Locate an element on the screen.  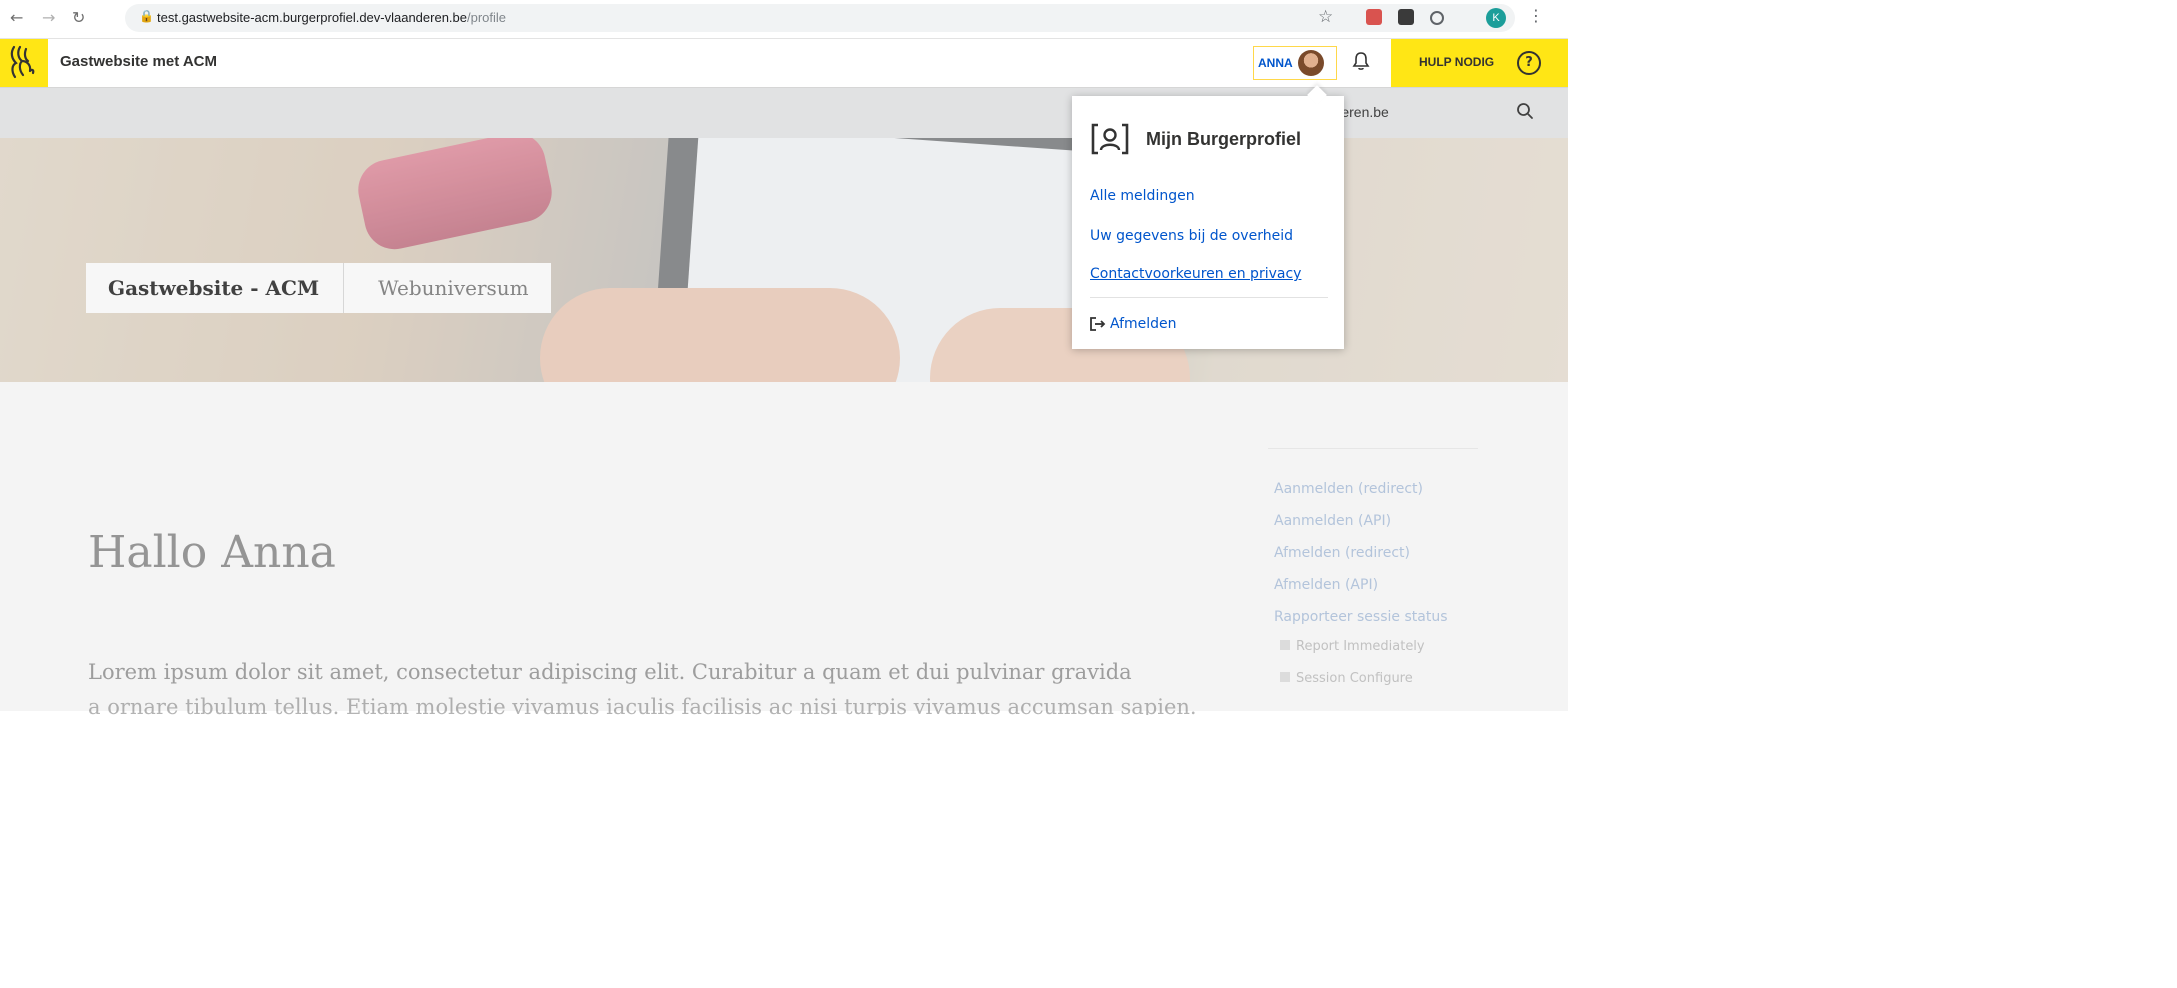
help-button-label: HULP NODIG is located at coordinates (1457, 62).